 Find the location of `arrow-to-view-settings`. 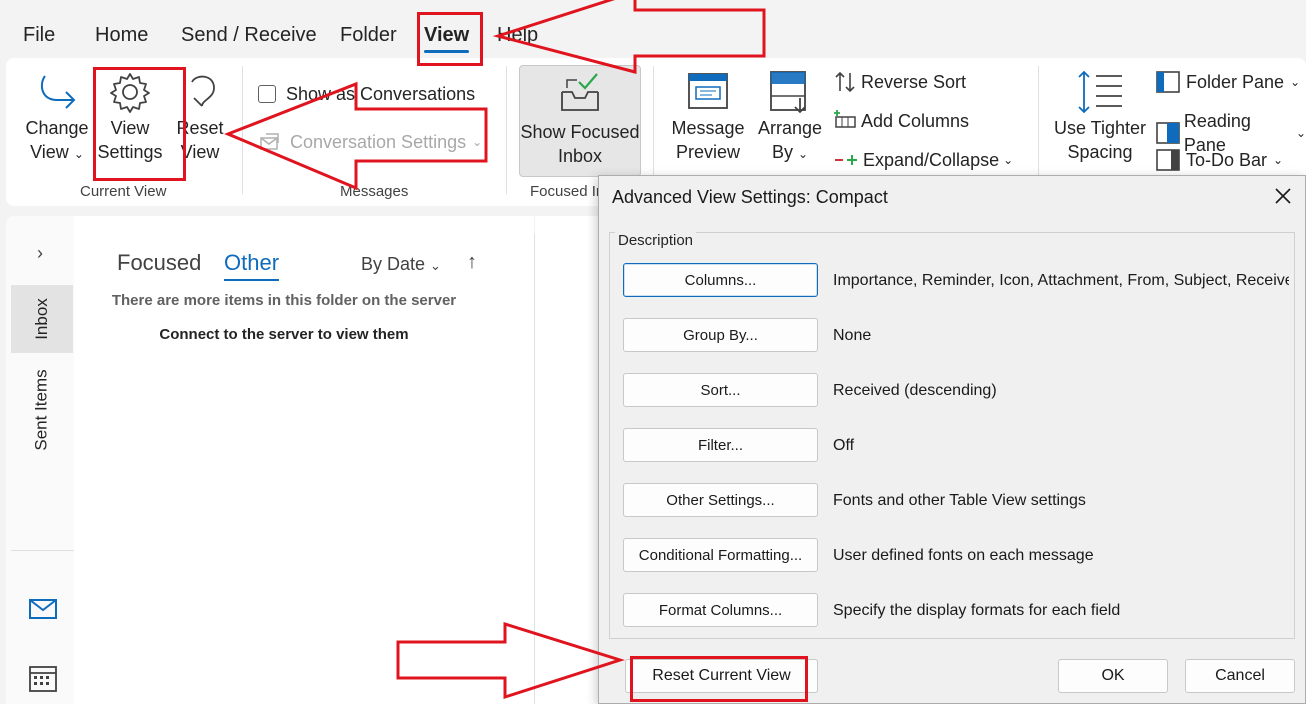

arrow-to-view-settings is located at coordinates (356, 136).